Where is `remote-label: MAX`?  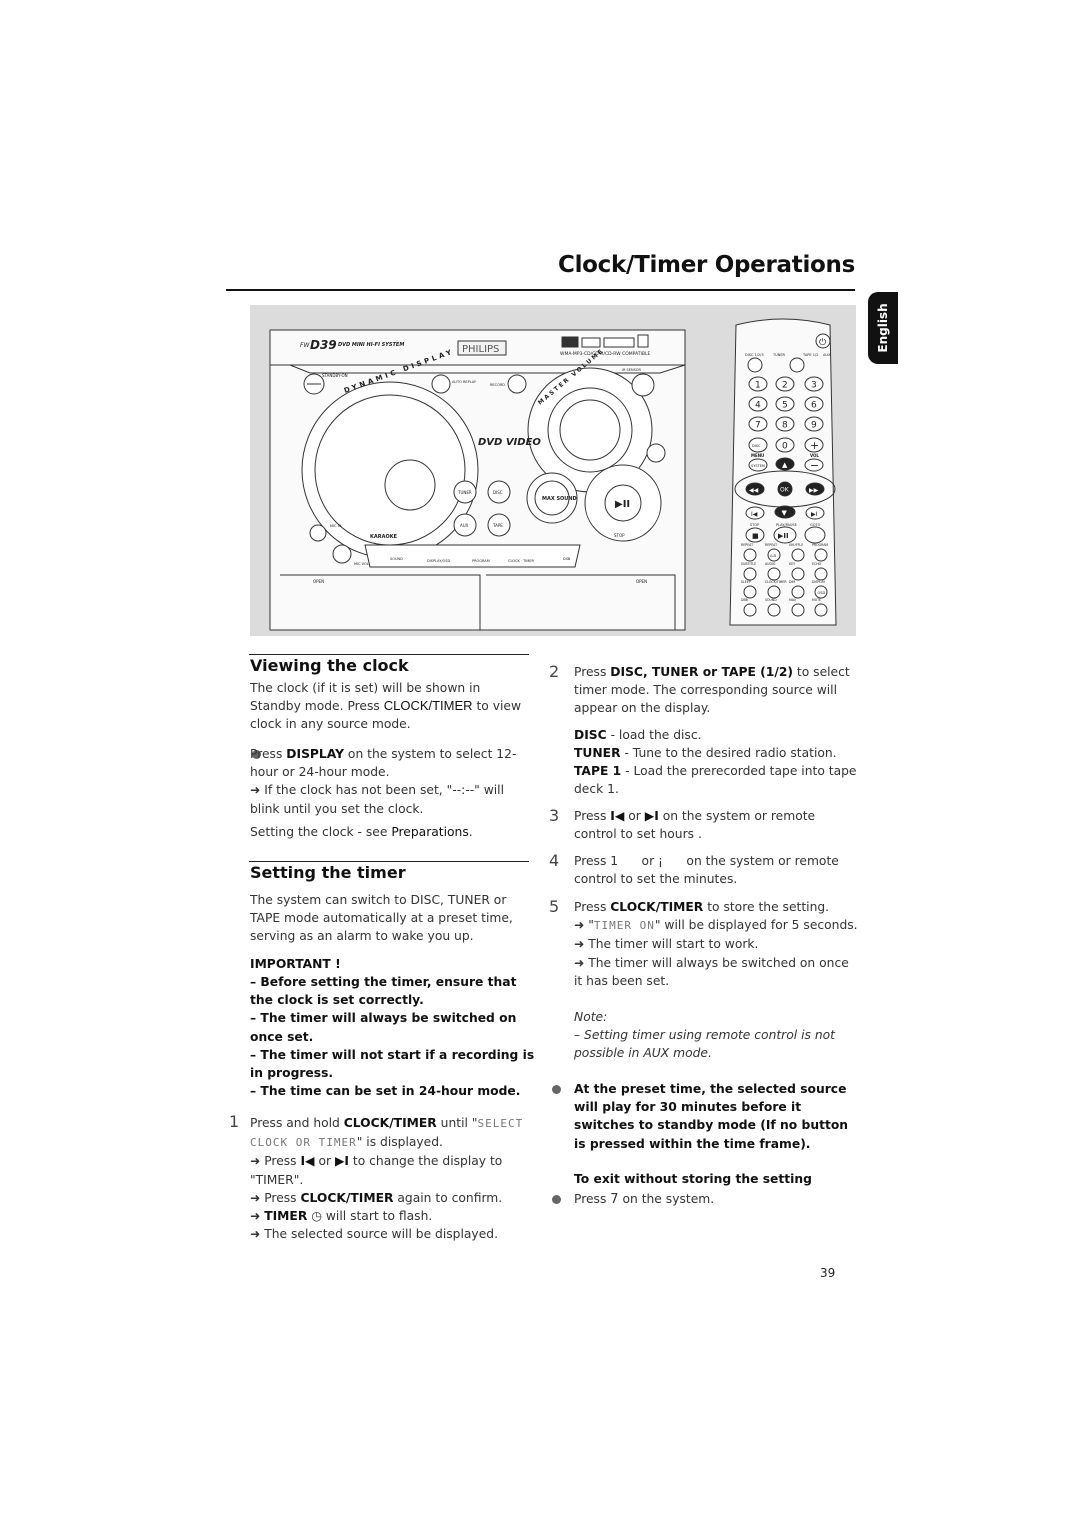 remote-label: MAX is located at coordinates (793, 600).